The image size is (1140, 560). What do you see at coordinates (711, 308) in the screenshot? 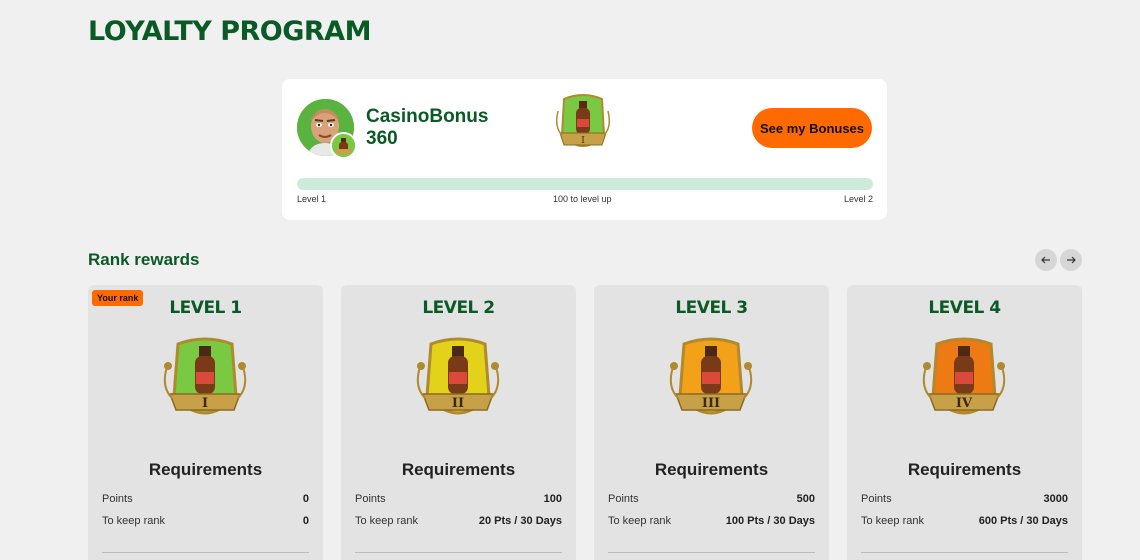
I see `level-title: LEVEL 3` at bounding box center [711, 308].